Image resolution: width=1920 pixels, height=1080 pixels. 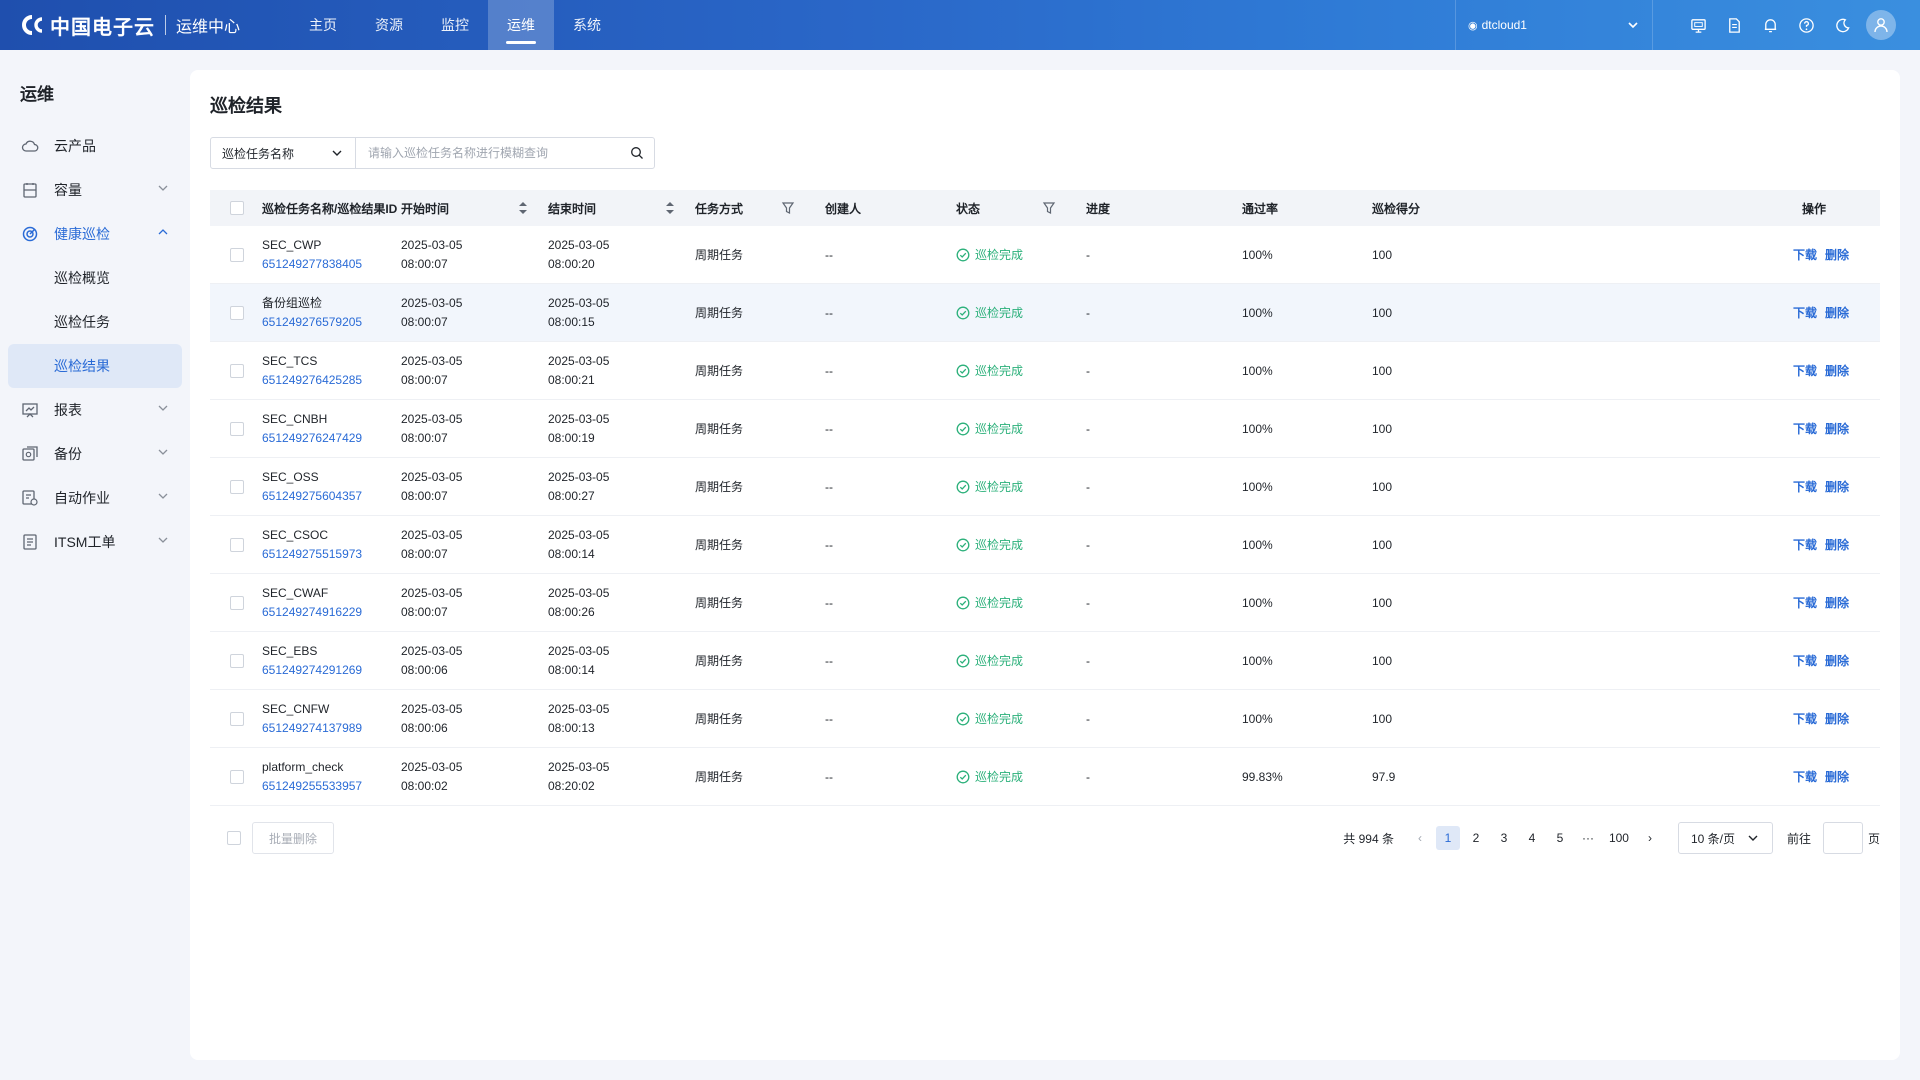 What do you see at coordinates (234, 838) in the screenshot?
I see `select-all-footer-checkbox` at bounding box center [234, 838].